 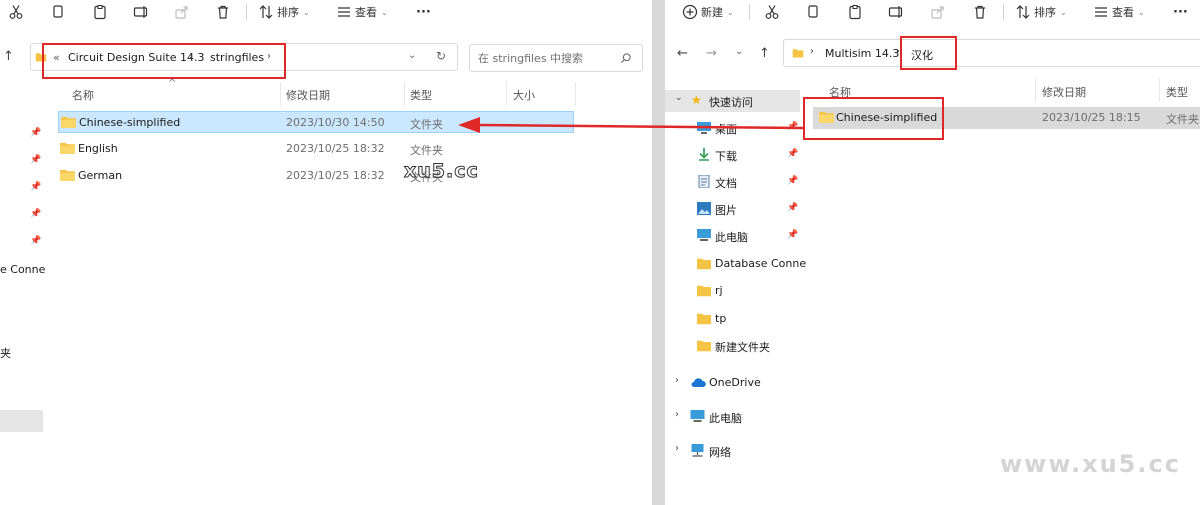 I want to click on nav-item-database-connection: e Conne, so click(x=22, y=269).